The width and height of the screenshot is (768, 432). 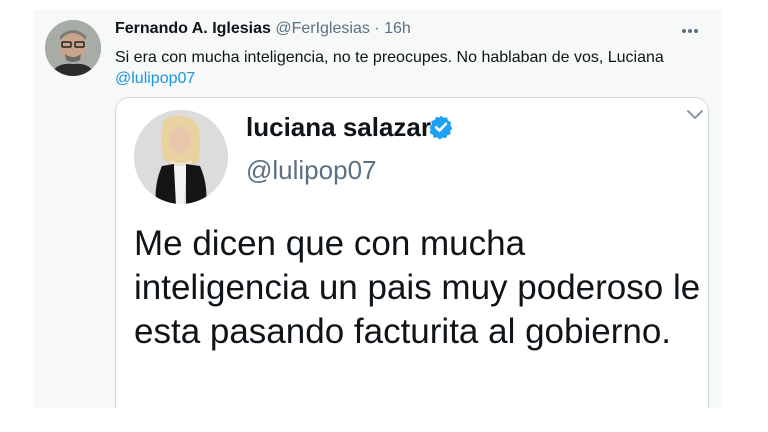 What do you see at coordinates (695, 115) in the screenshot?
I see `chevron-down-icon` at bounding box center [695, 115].